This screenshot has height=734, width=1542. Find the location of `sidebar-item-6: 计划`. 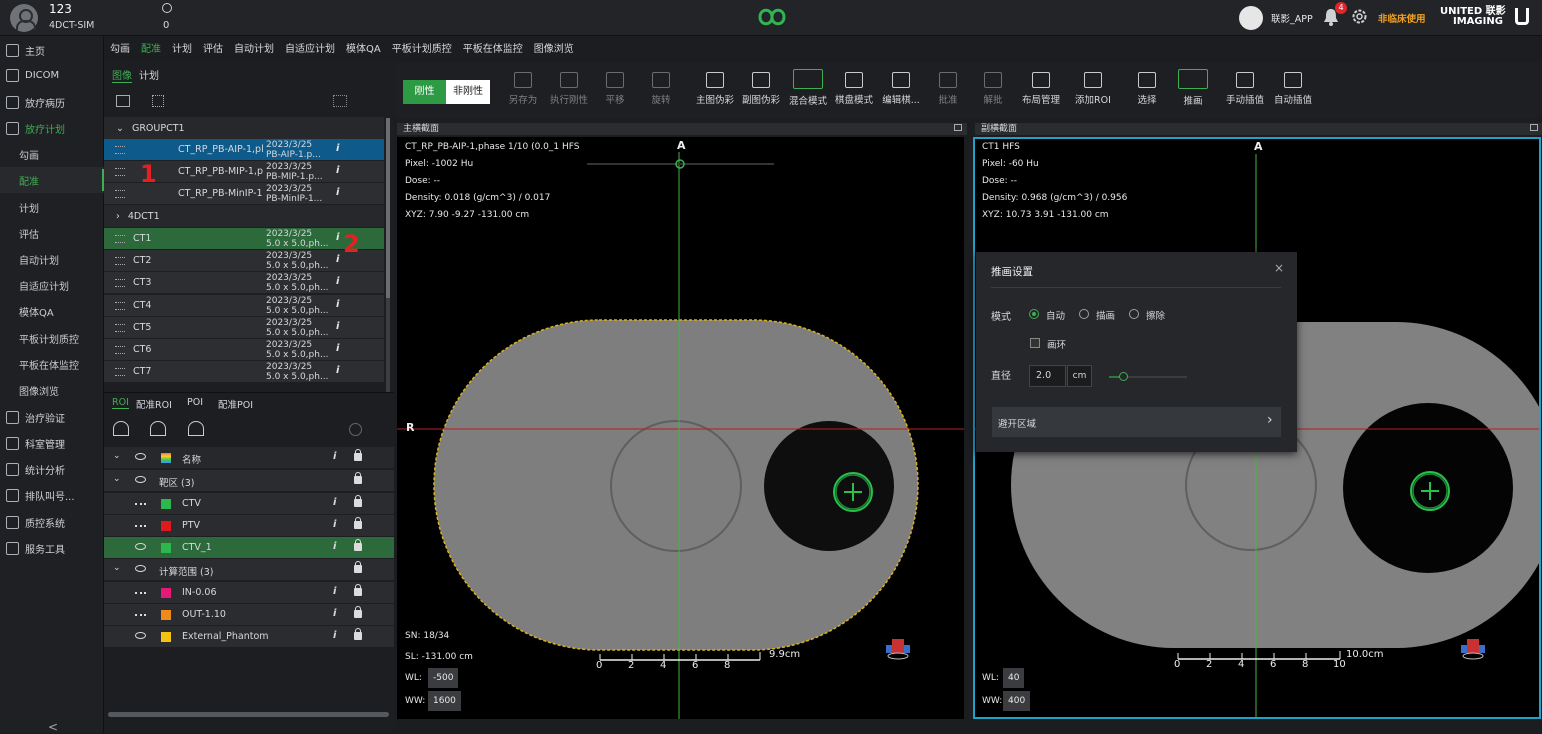

sidebar-item-6: 计划 is located at coordinates (52, 207).